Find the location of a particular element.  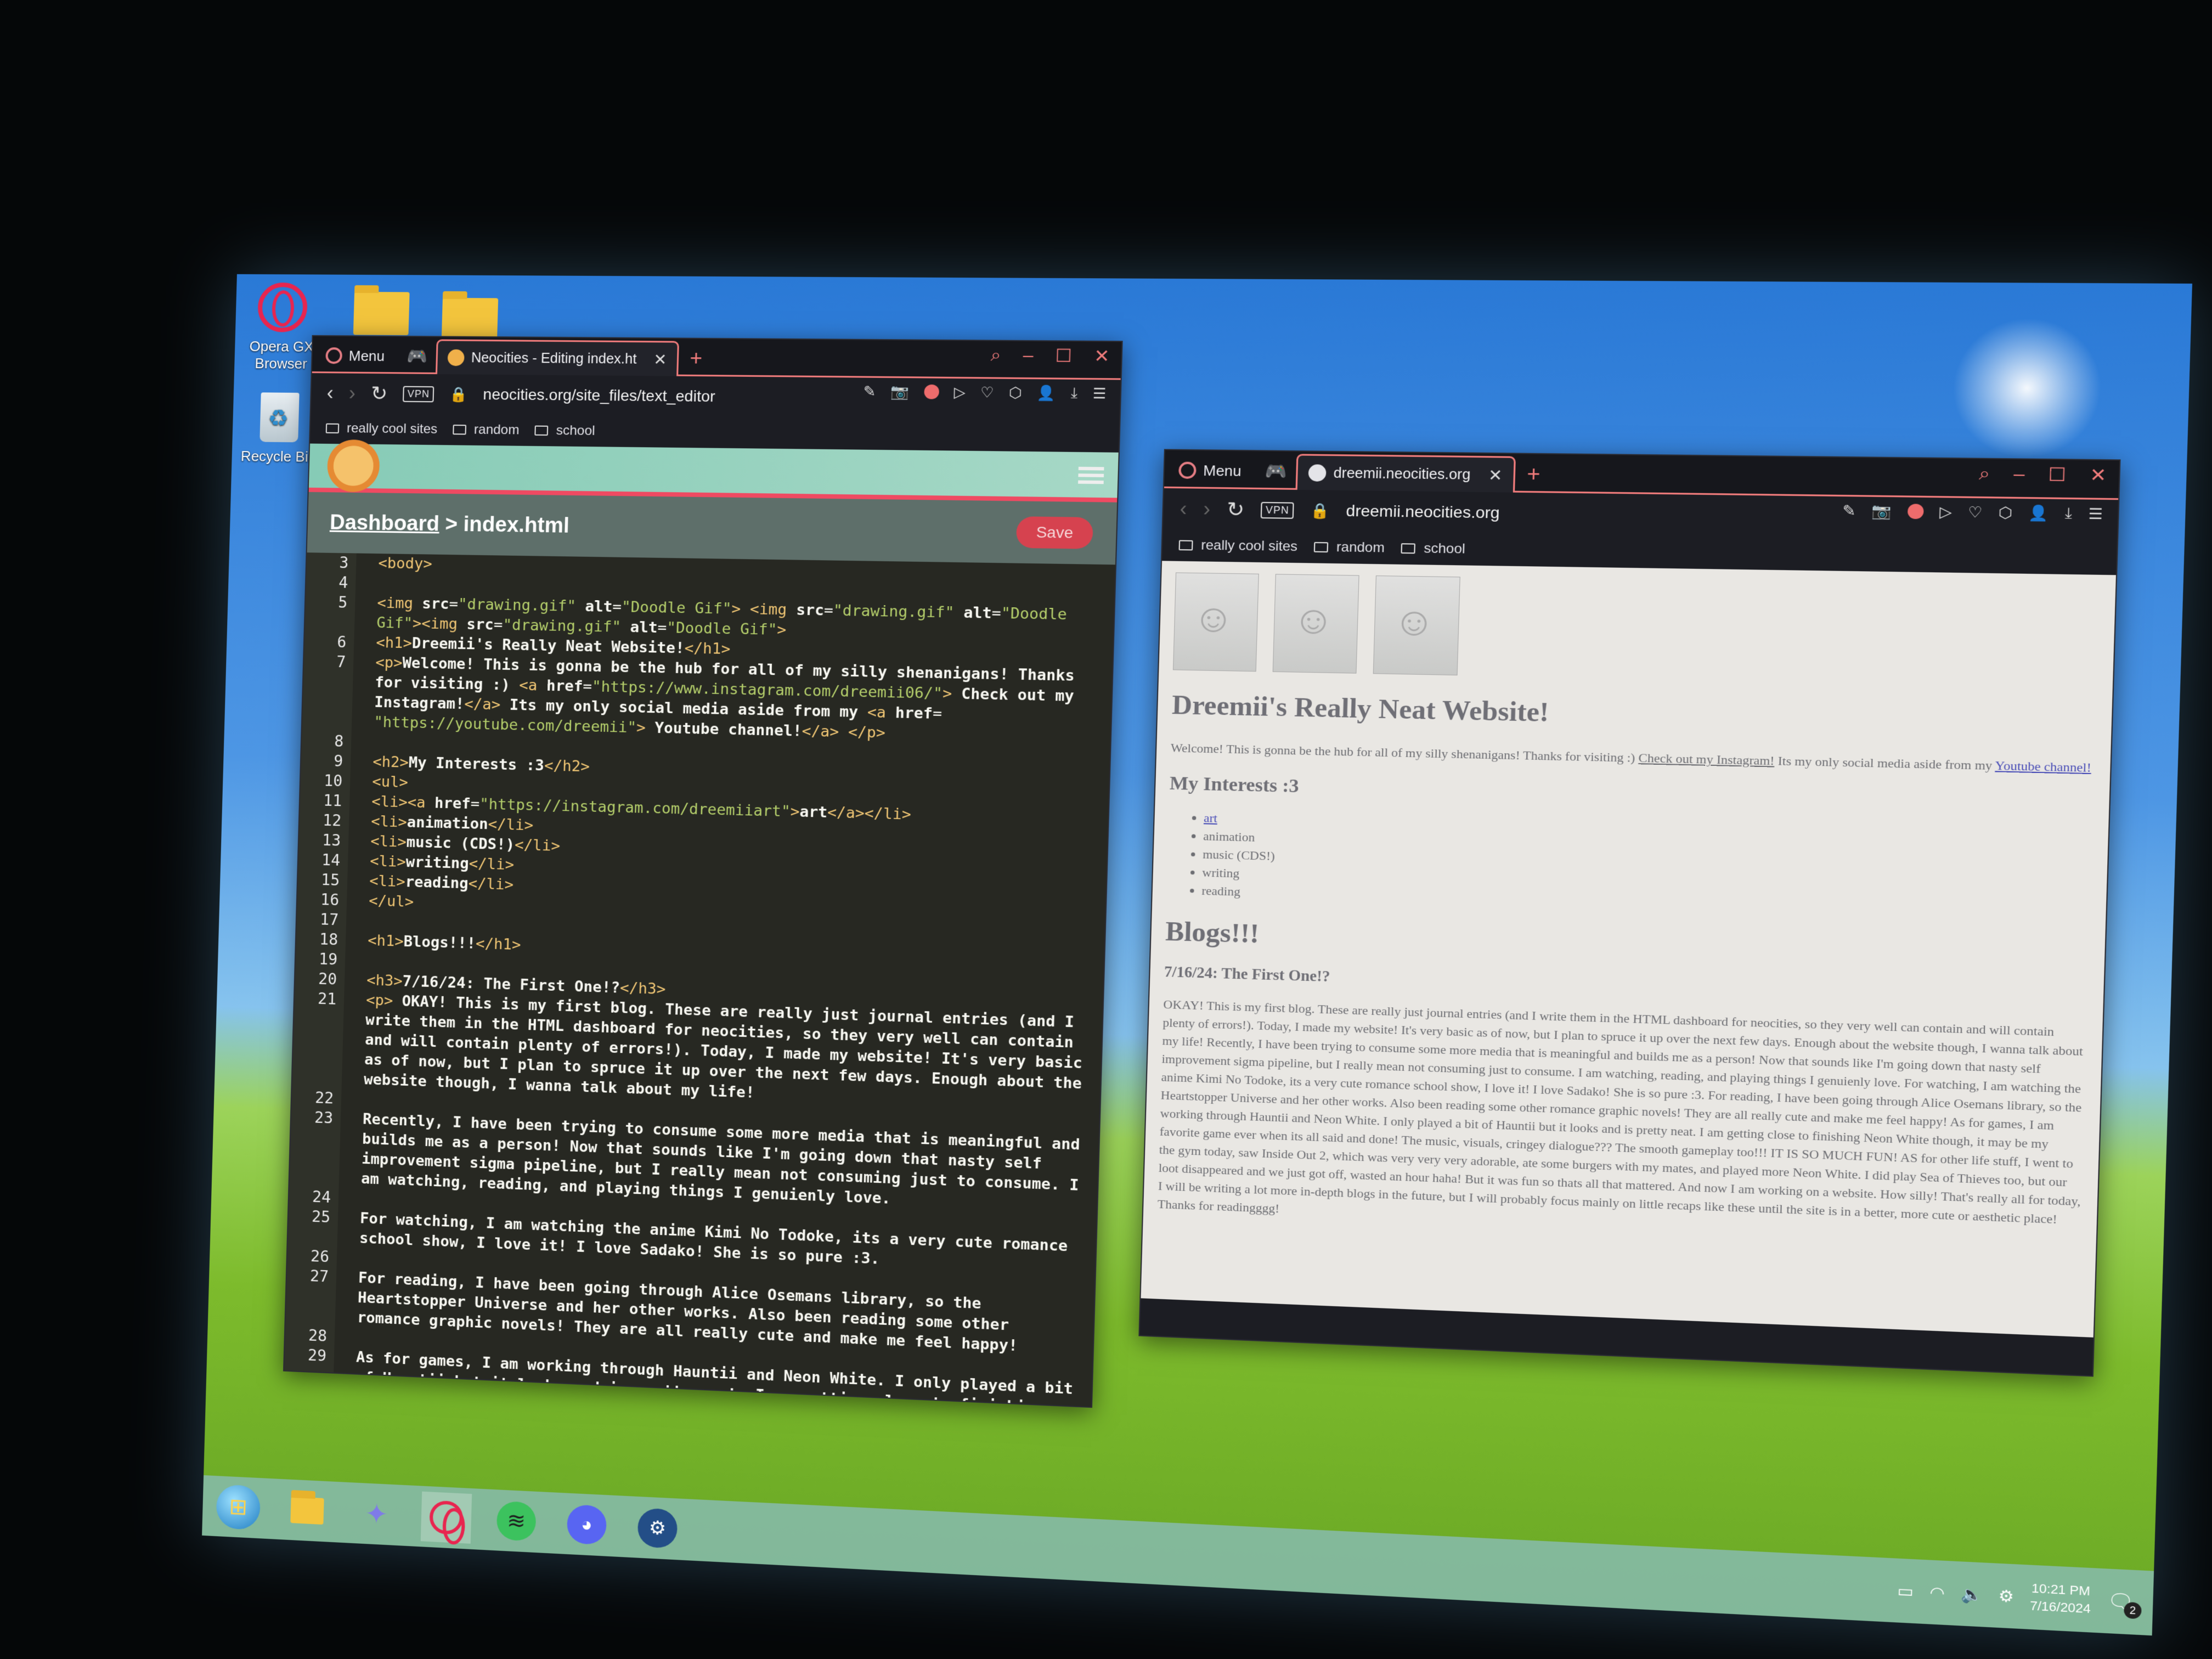

wifi-icon: ◠ is located at coordinates (1937, 1592).